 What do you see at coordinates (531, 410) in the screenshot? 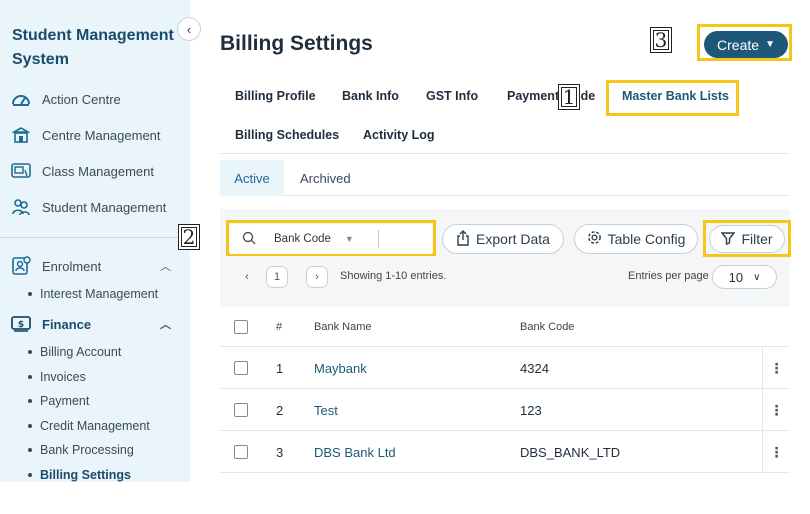
I see `bank-code: 123` at bounding box center [531, 410].